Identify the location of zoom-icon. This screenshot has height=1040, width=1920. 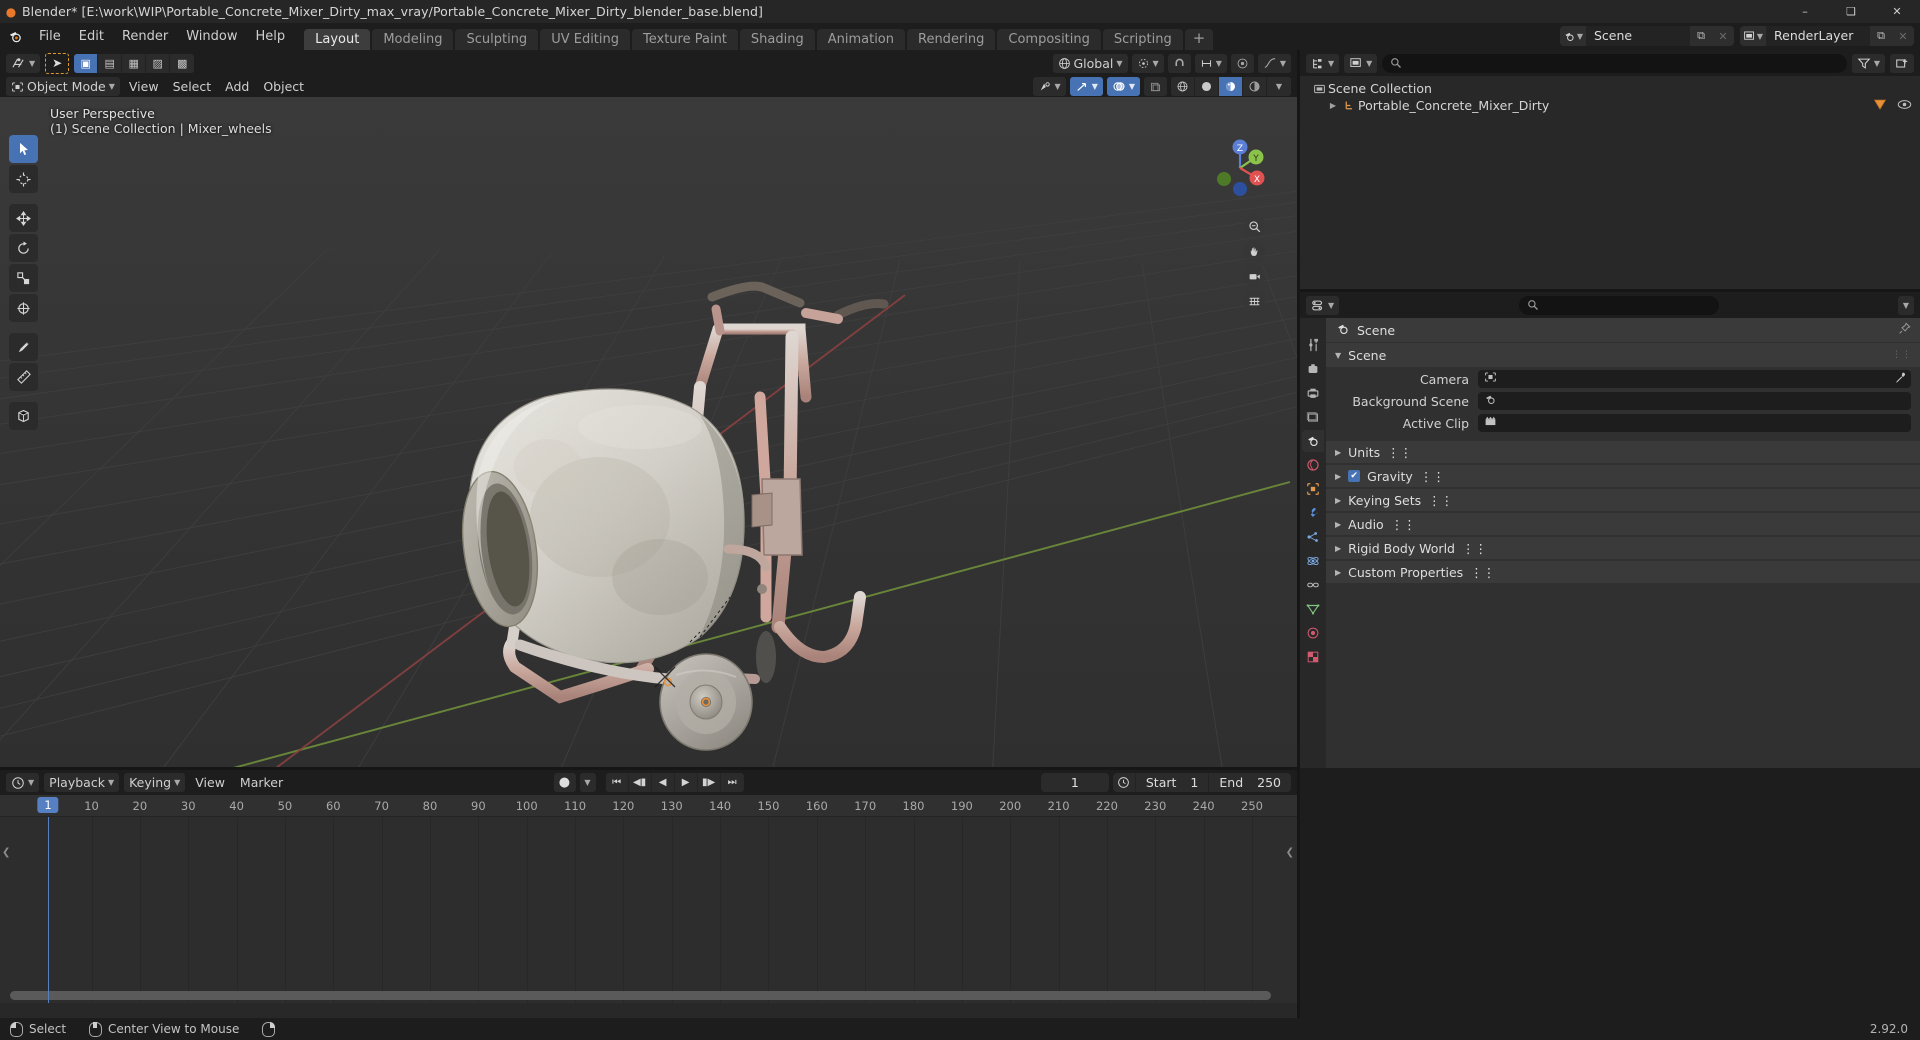
(1254, 226).